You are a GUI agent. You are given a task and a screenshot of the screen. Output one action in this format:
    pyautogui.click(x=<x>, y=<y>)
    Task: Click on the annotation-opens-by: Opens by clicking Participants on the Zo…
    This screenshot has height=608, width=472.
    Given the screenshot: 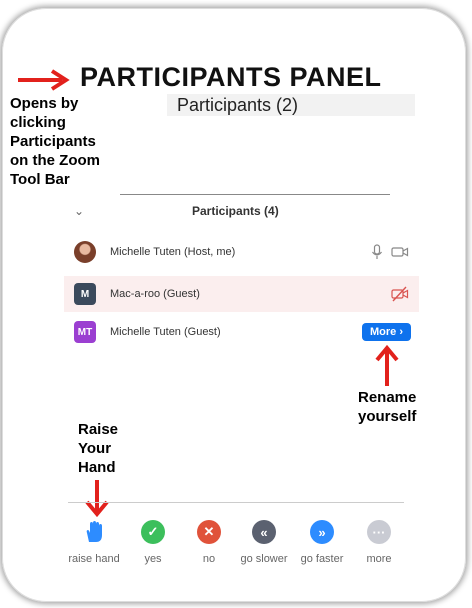 What is the action you would take?
    pyautogui.click(x=55, y=141)
    